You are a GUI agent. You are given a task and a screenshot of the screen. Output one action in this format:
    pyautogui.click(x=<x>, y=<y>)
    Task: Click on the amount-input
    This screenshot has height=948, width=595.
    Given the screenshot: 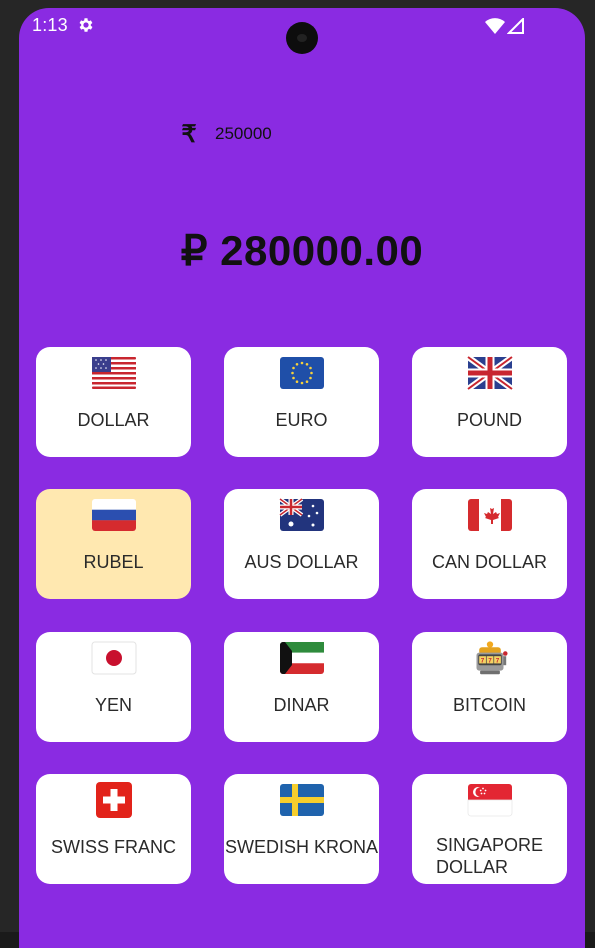 What is the action you would take?
    pyautogui.click(x=295, y=134)
    